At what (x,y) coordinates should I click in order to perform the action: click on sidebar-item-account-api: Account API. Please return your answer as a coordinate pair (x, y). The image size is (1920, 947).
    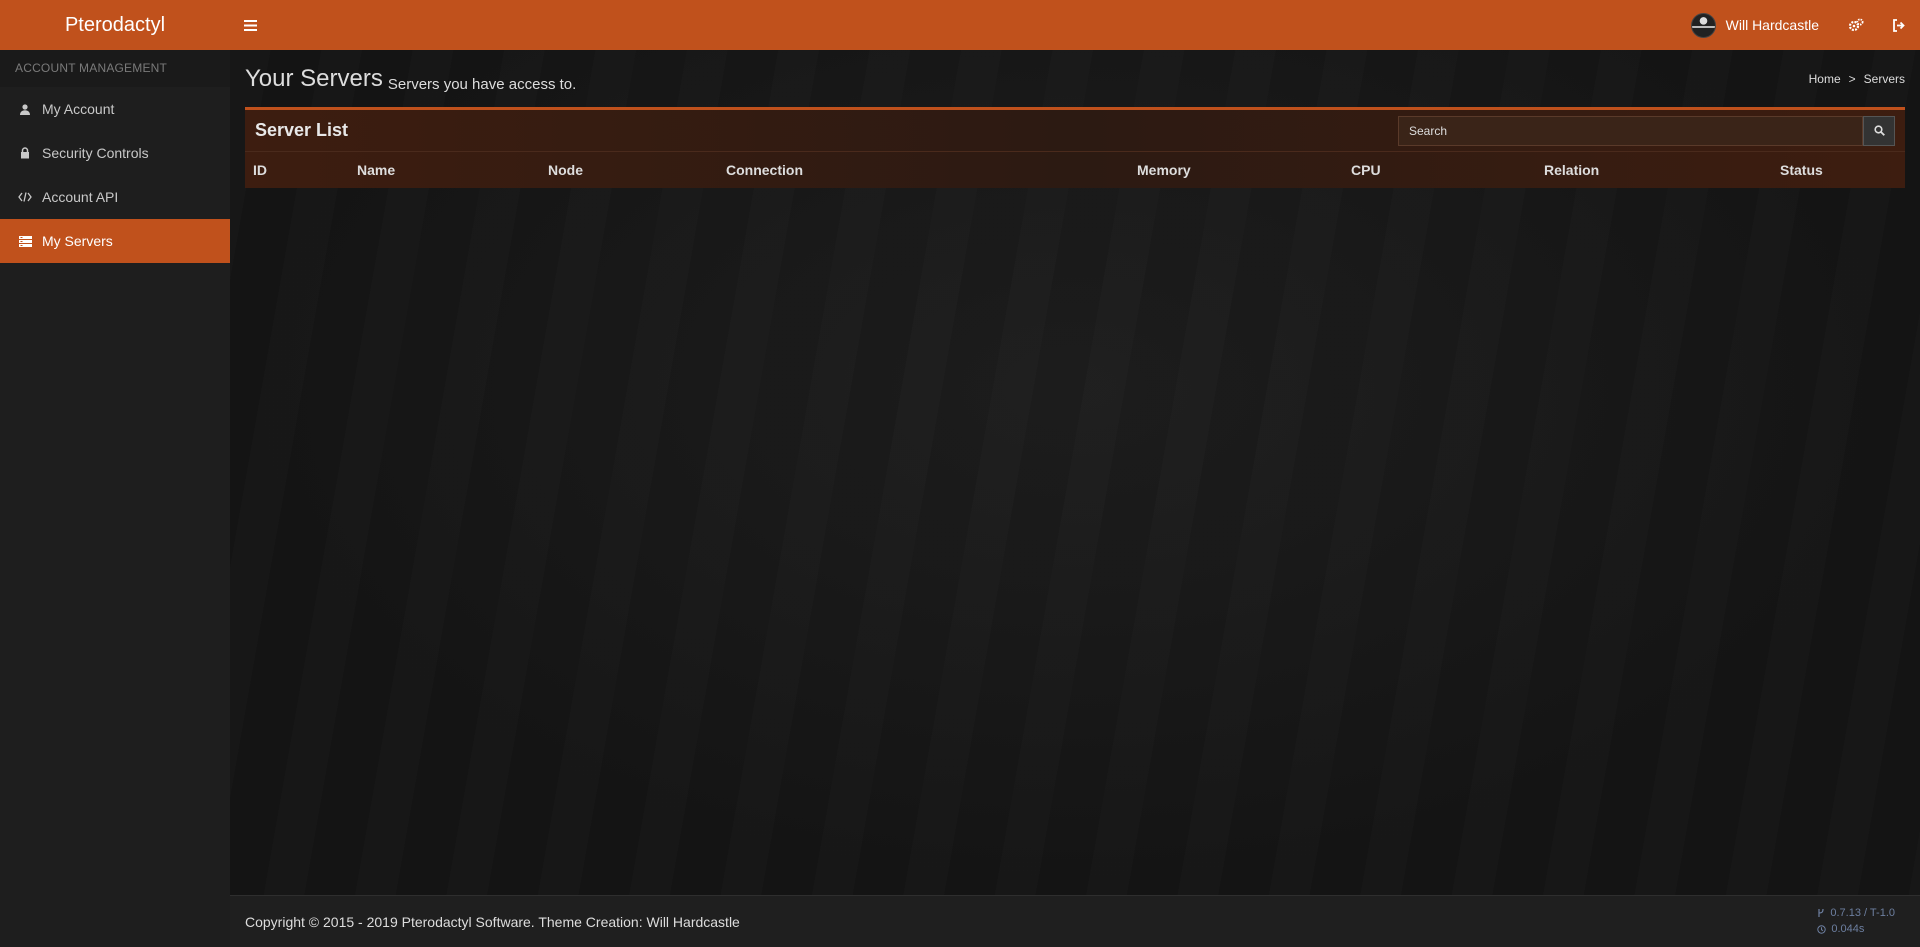
    Looking at the image, I should click on (115, 197).